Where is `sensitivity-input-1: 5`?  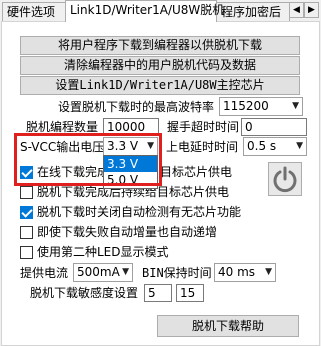
sensitivity-input-1: 5 is located at coordinates (158, 293).